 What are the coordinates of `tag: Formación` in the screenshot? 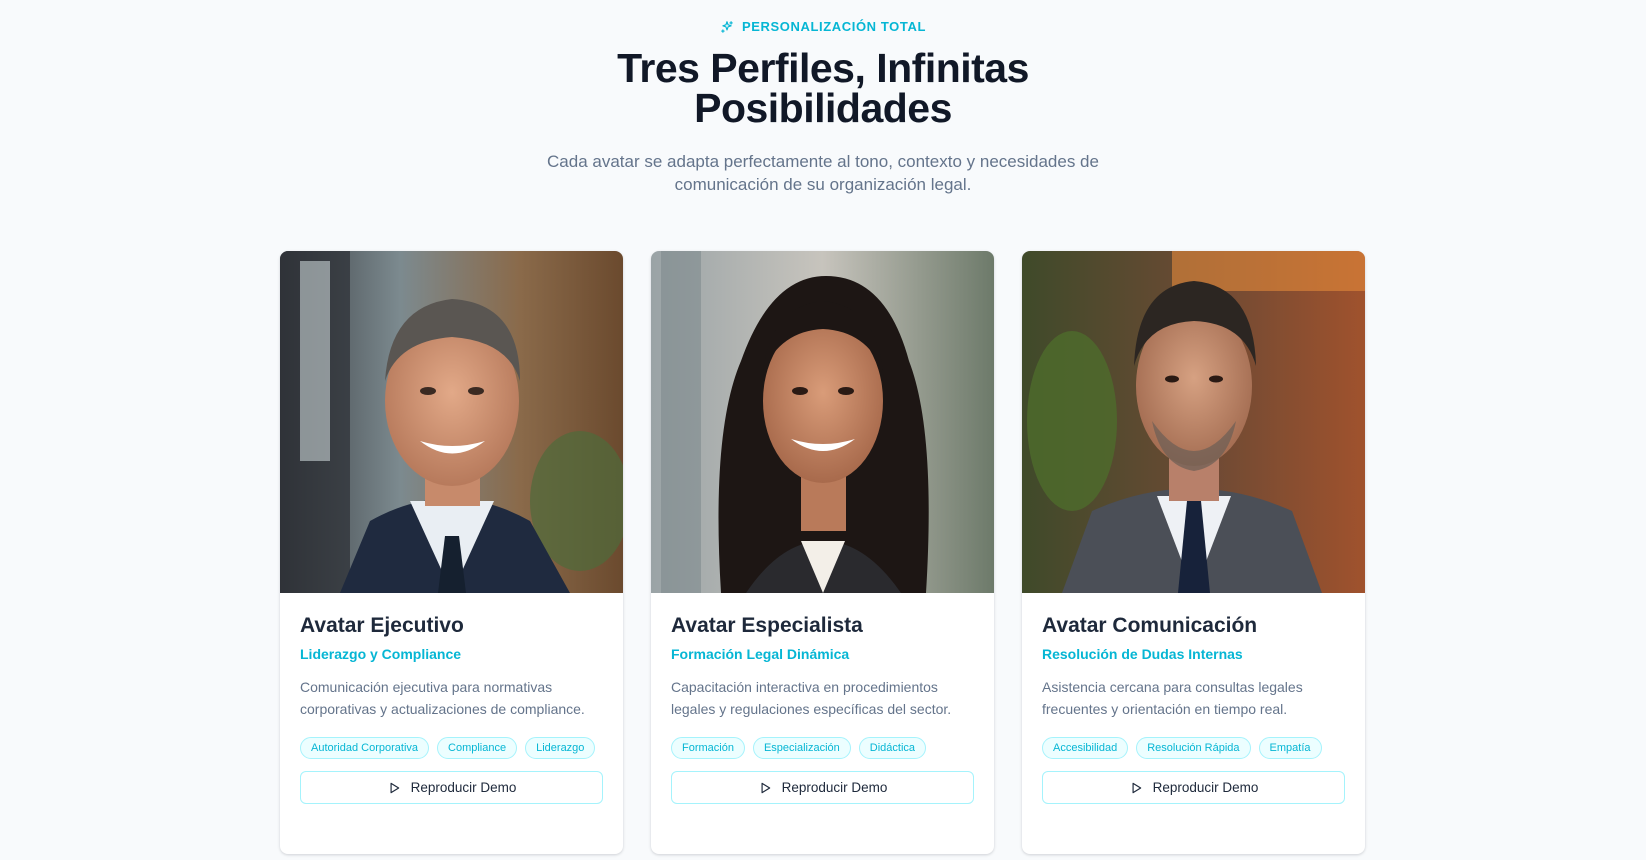 It's located at (708, 748).